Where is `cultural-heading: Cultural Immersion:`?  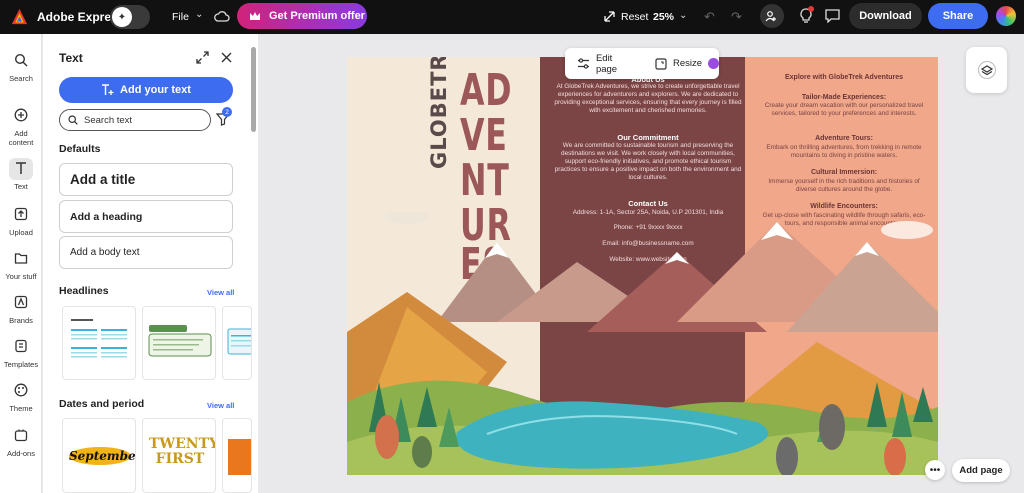
cultural-heading: Cultural Immersion: is located at coordinates (844, 172).